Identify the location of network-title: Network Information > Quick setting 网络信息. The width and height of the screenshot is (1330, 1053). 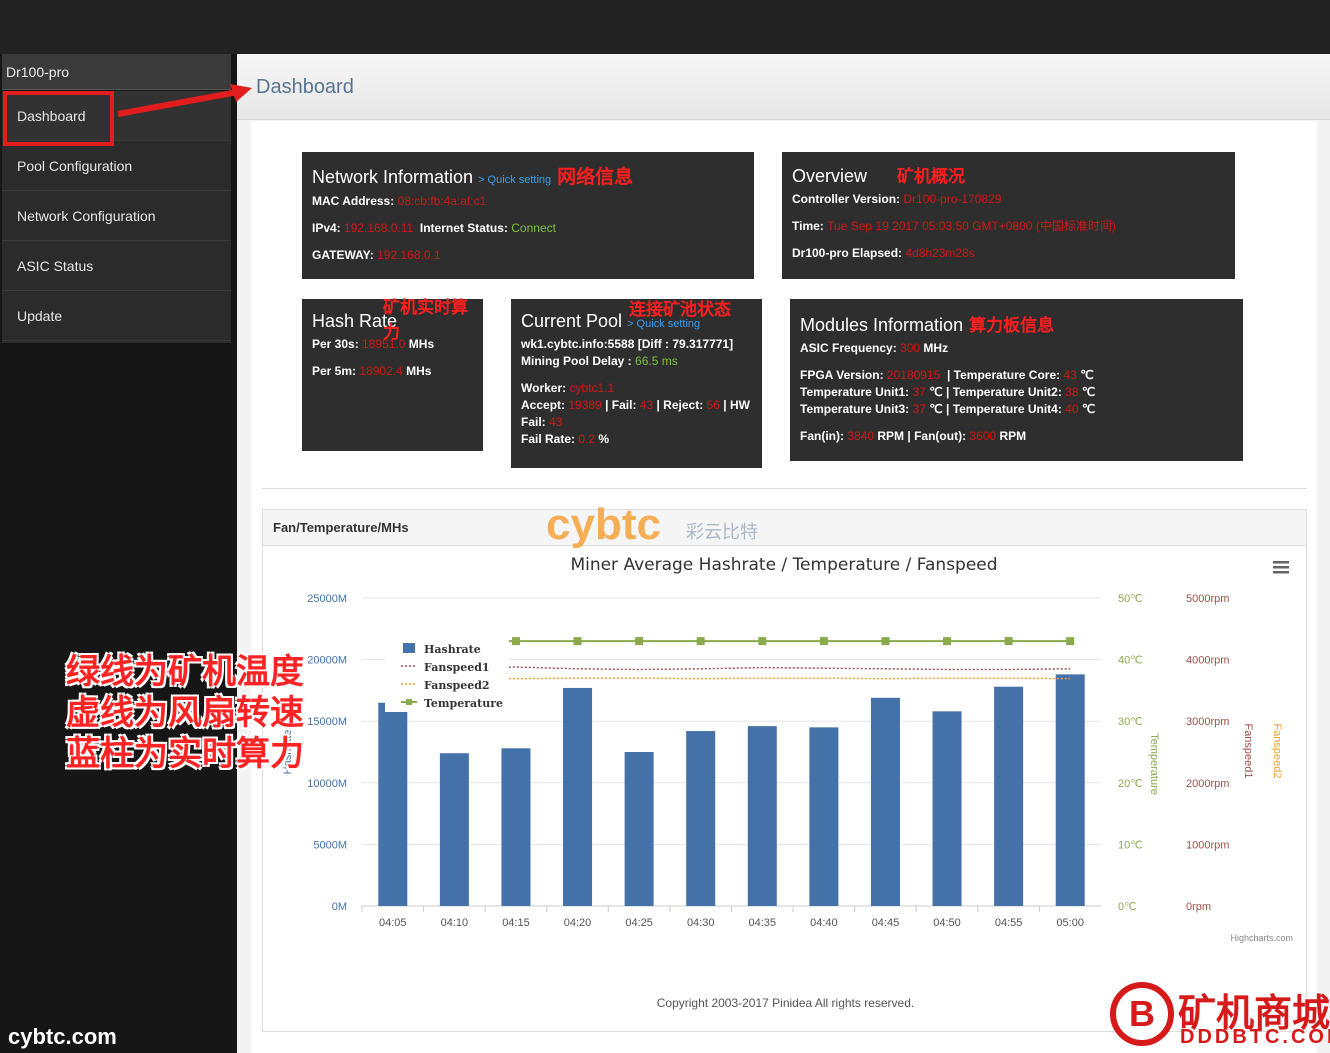
(528, 175).